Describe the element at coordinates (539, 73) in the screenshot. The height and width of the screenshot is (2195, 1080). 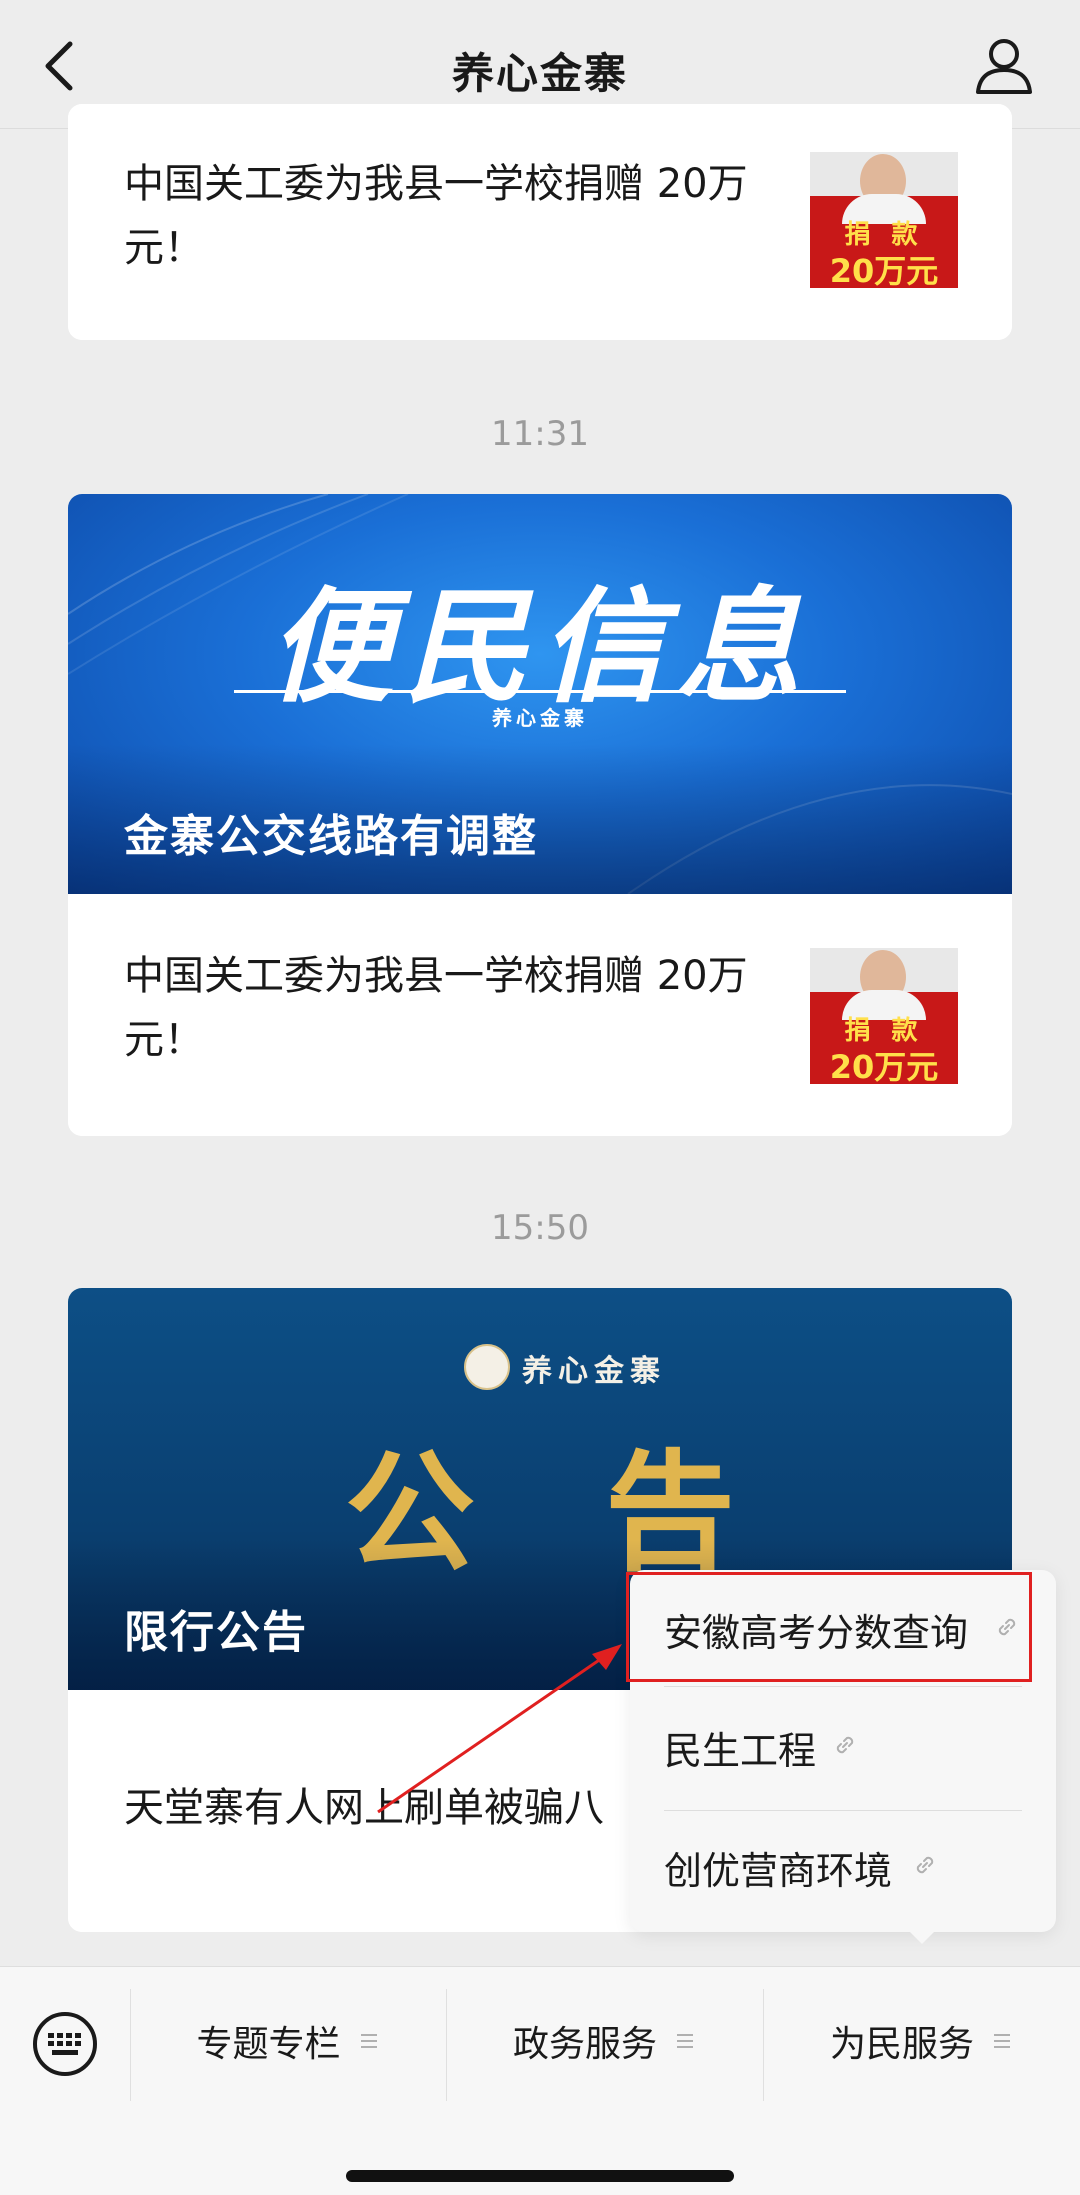
I see `page-title: 养心金寨` at that location.